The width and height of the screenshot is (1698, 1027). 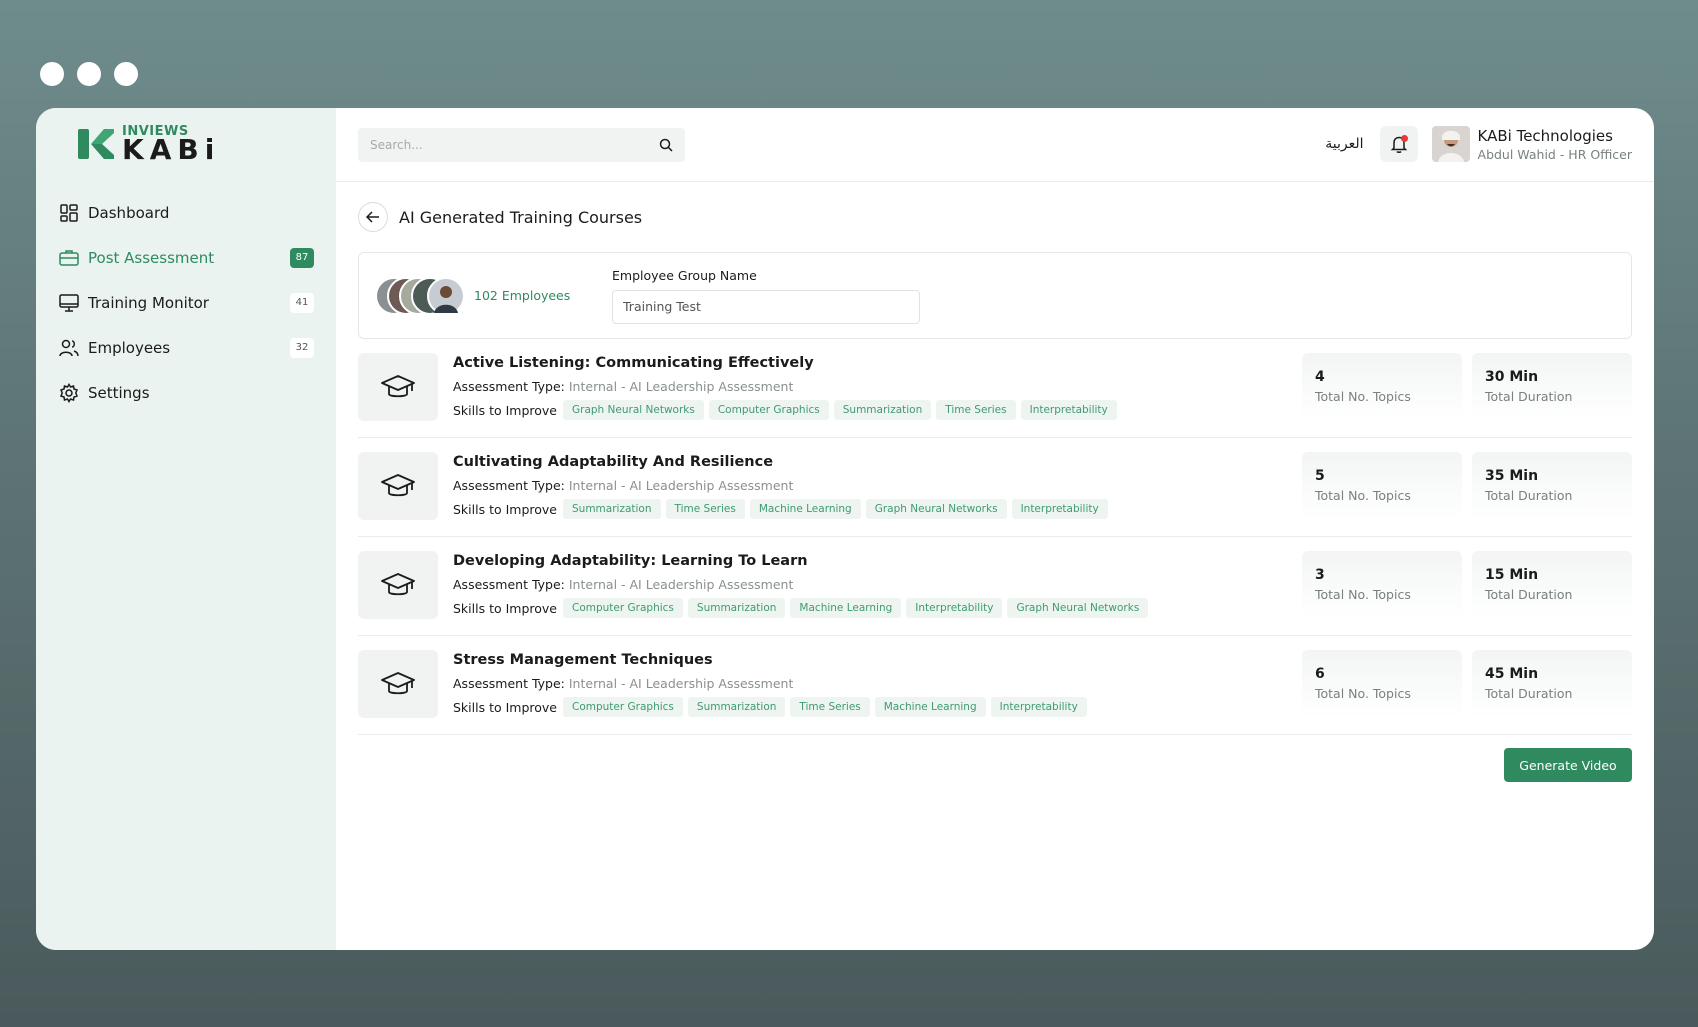 I want to click on company-name: KABi Technologies, so click(x=1545, y=135).